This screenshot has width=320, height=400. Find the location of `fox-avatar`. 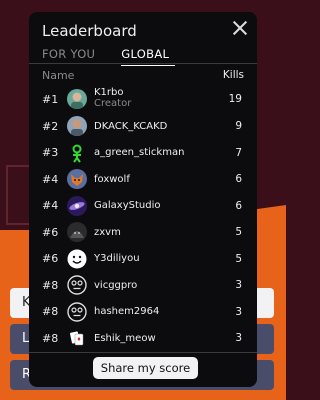

fox-avatar is located at coordinates (77, 179).